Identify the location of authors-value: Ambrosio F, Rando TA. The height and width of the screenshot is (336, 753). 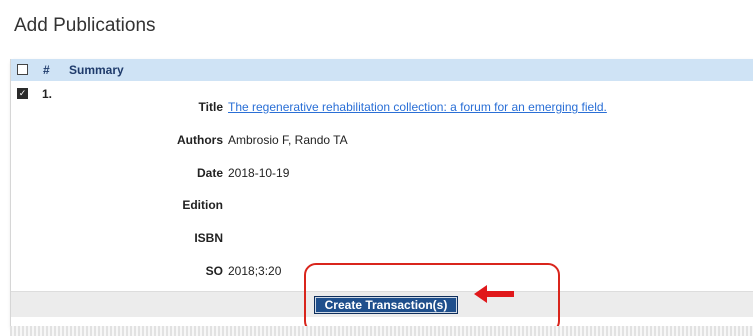
(288, 140).